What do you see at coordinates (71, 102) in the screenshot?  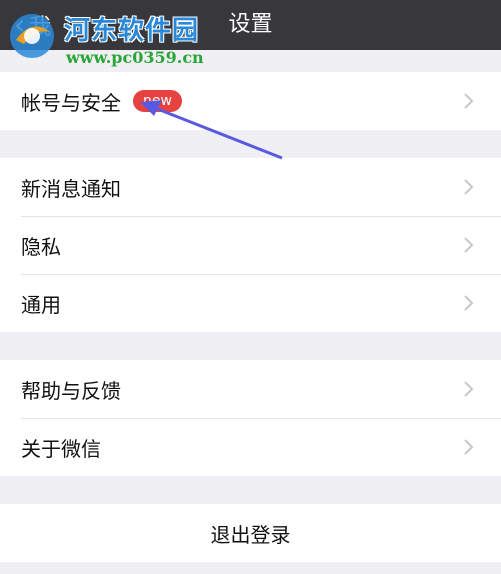 I see `settings-item-label: 帐号与安全` at bounding box center [71, 102].